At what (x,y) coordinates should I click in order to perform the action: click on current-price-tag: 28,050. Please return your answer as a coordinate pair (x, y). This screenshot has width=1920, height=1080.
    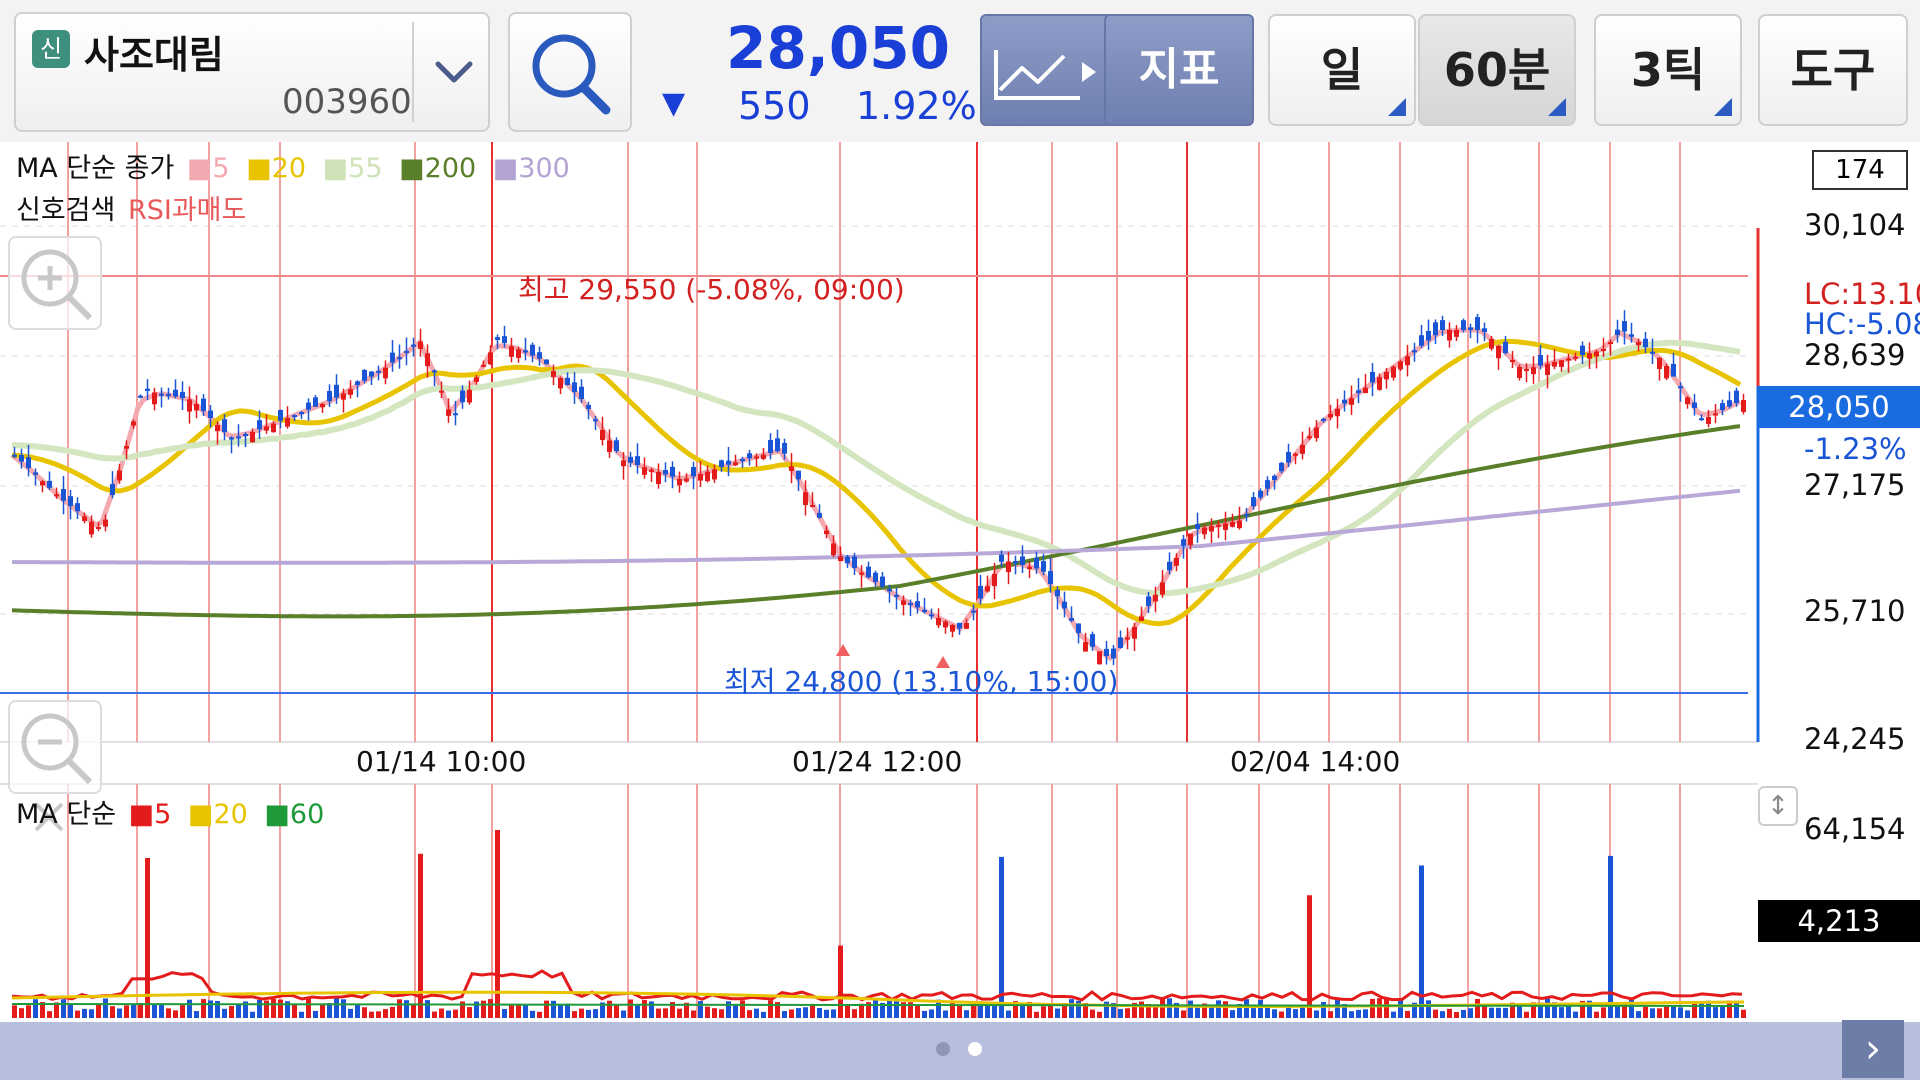
    Looking at the image, I should click on (1839, 407).